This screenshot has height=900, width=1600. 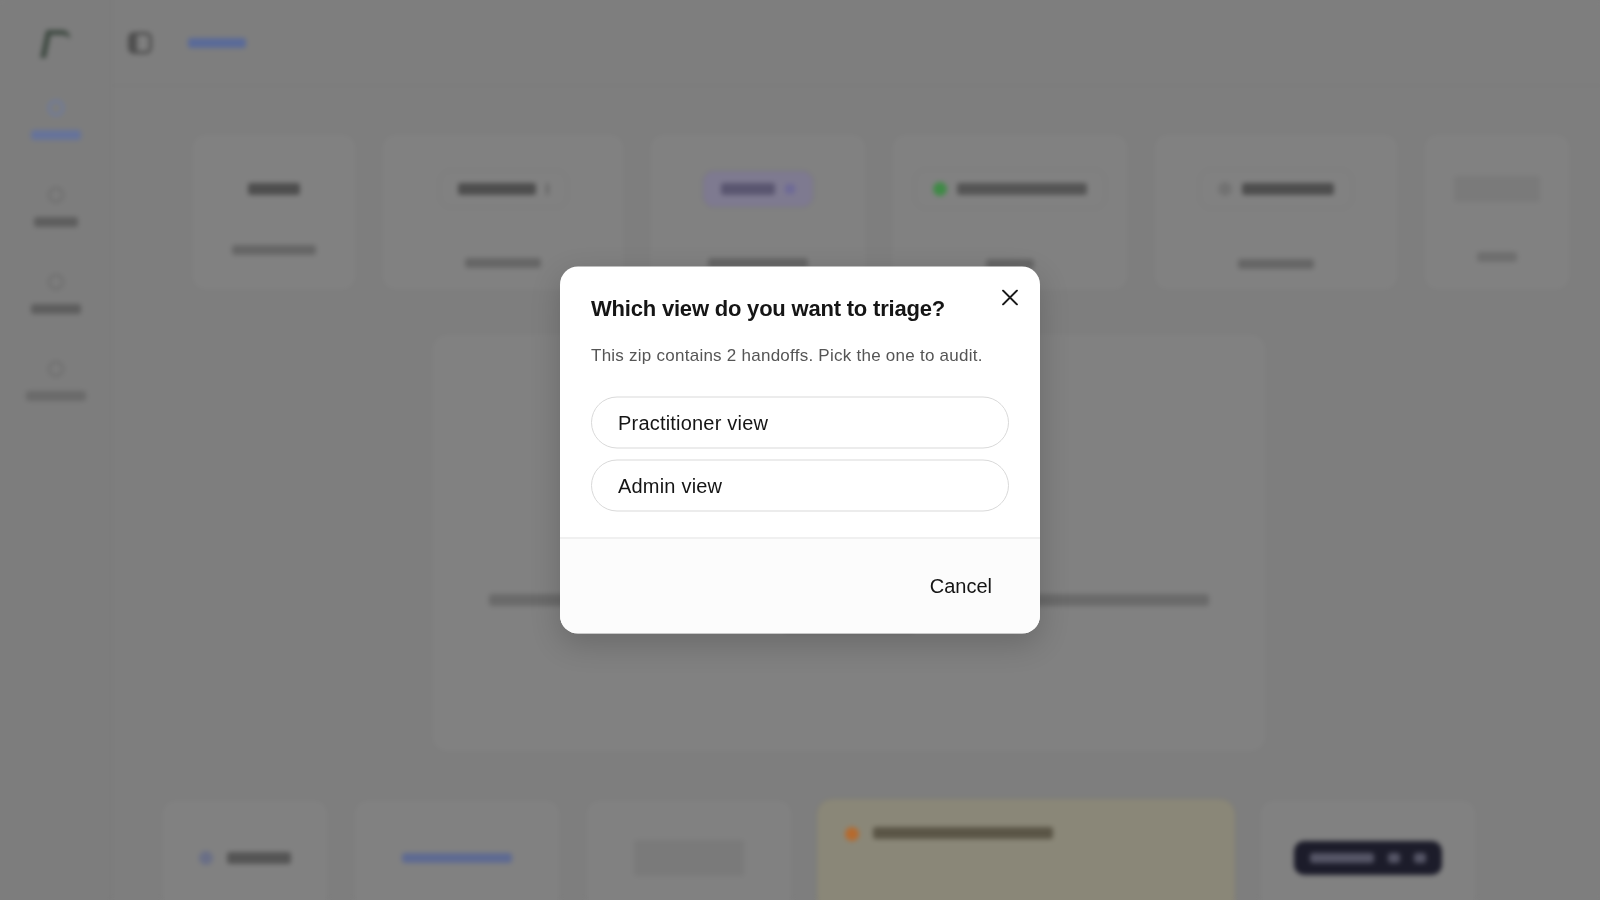 I want to click on close-icon, so click(x=1010, y=297).